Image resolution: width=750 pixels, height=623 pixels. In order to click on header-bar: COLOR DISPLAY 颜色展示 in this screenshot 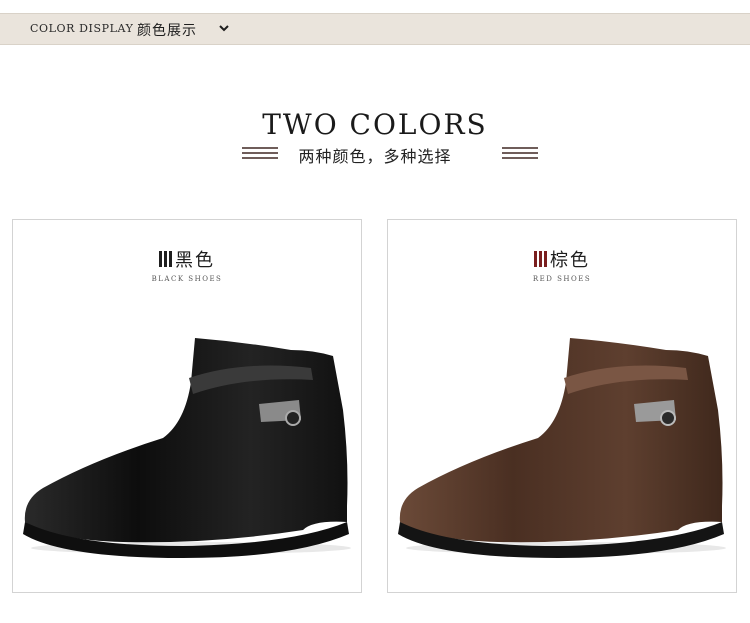, I will do `click(375, 29)`.